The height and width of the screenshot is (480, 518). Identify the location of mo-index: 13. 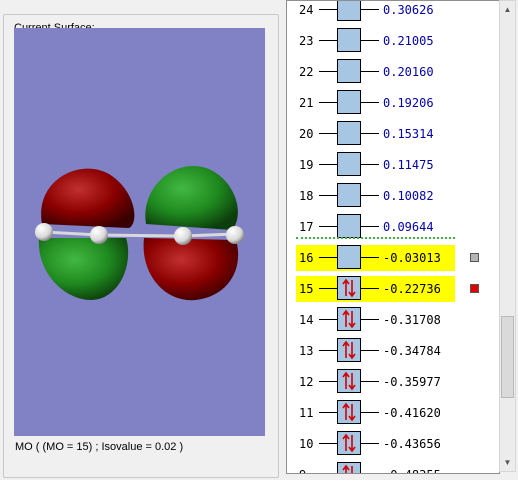
(306, 351).